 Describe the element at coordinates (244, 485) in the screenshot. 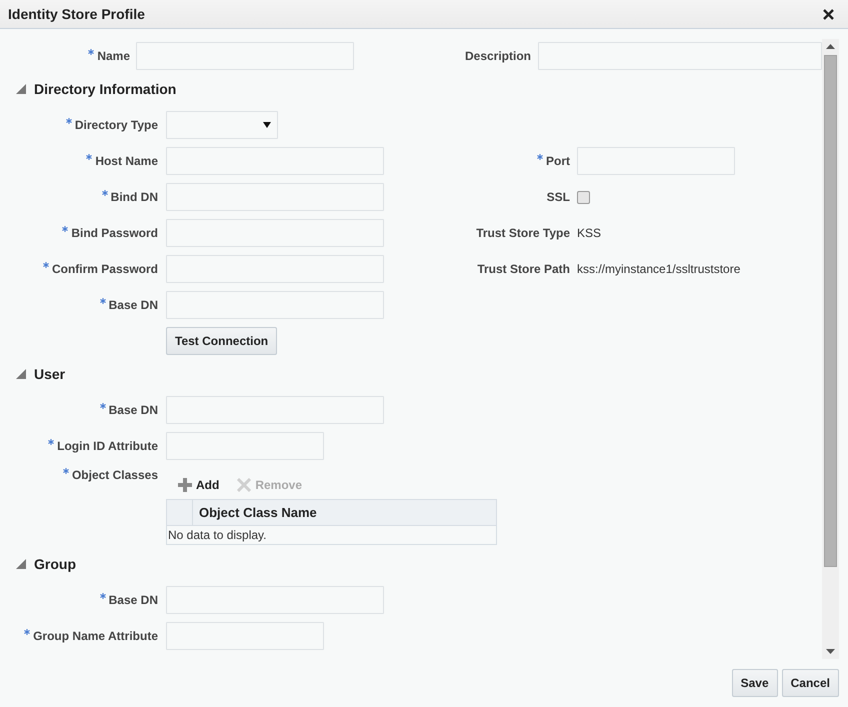

I see `x-icon` at that location.